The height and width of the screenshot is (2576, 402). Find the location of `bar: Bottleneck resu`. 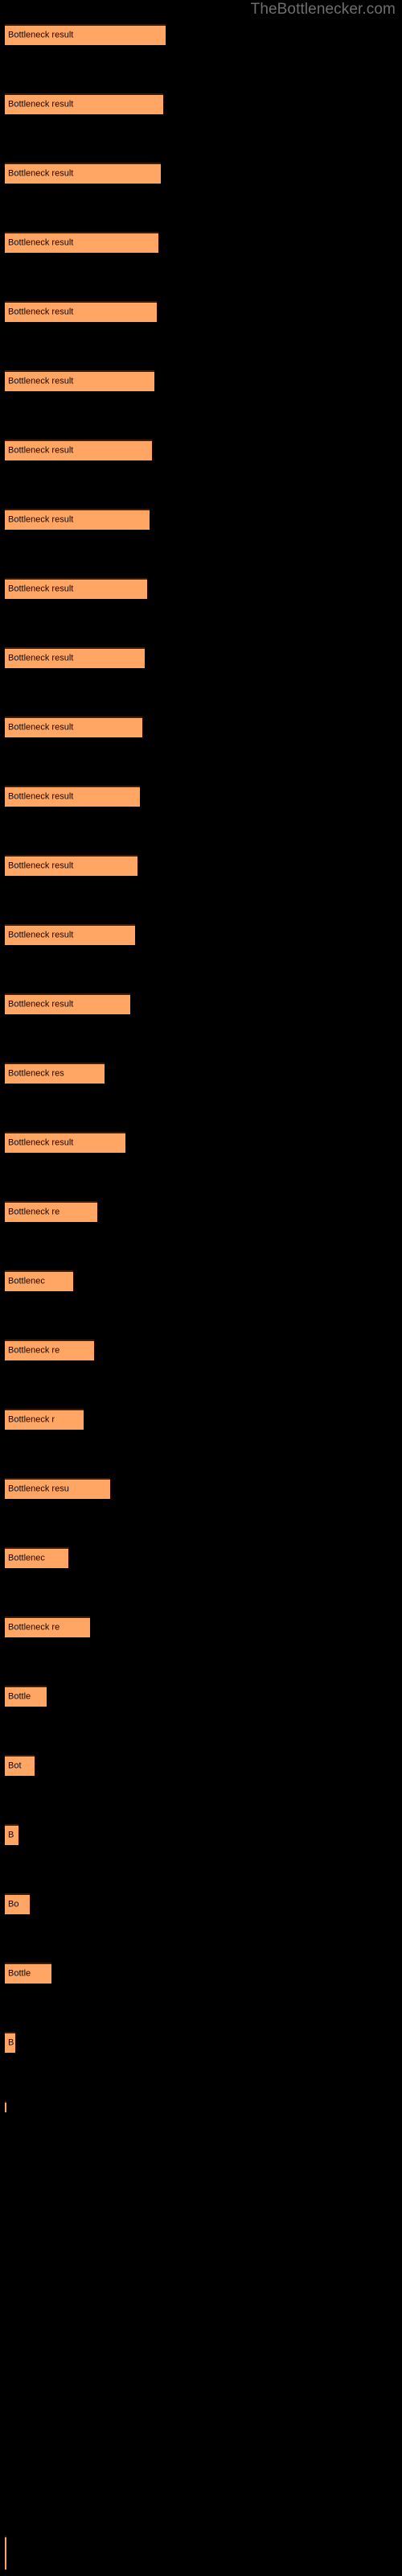

bar: Bottleneck resu is located at coordinates (57, 1488).